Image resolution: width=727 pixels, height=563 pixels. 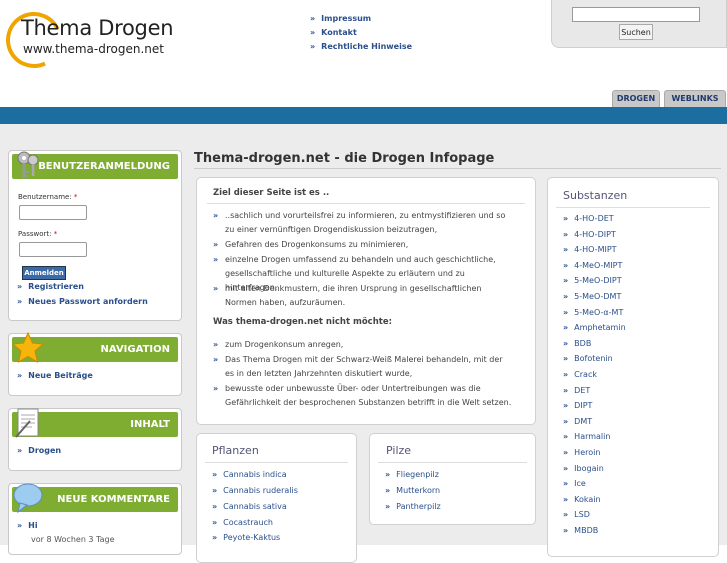 What do you see at coordinates (95, 364) in the screenshot?
I see `navigation-block: NAVIGATION » Neue Beiträge` at bounding box center [95, 364].